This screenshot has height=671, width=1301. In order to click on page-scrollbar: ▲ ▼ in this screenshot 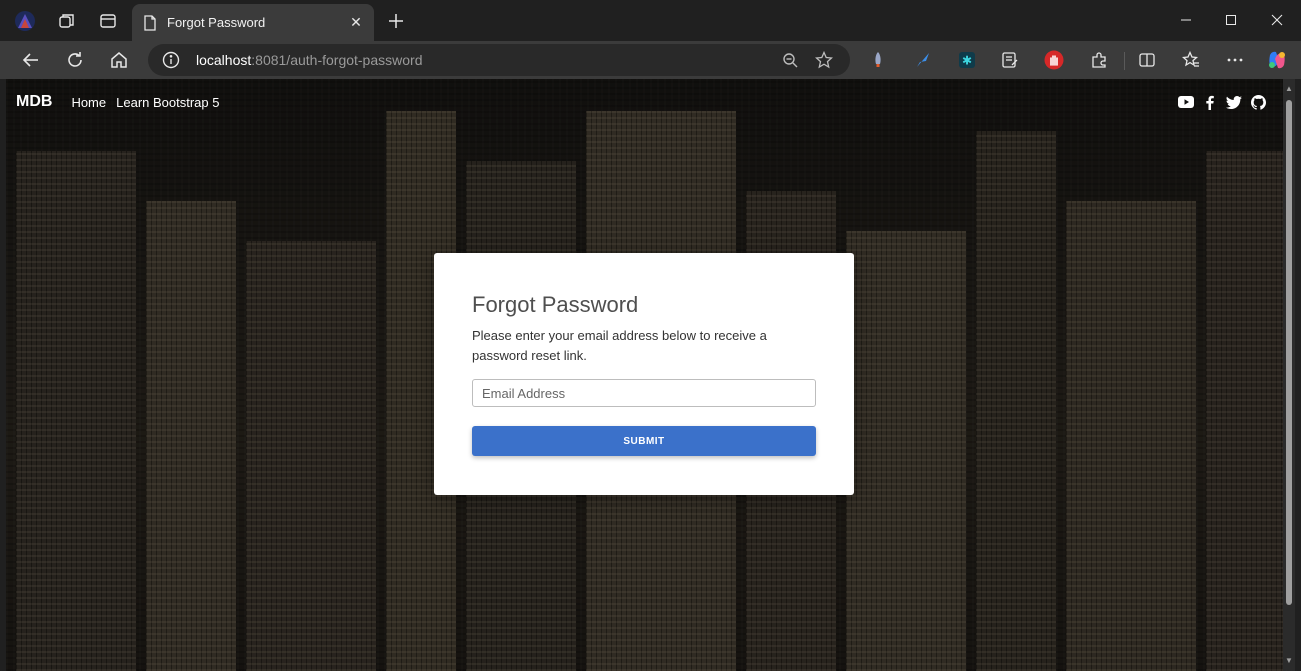, I will do `click(1289, 375)`.